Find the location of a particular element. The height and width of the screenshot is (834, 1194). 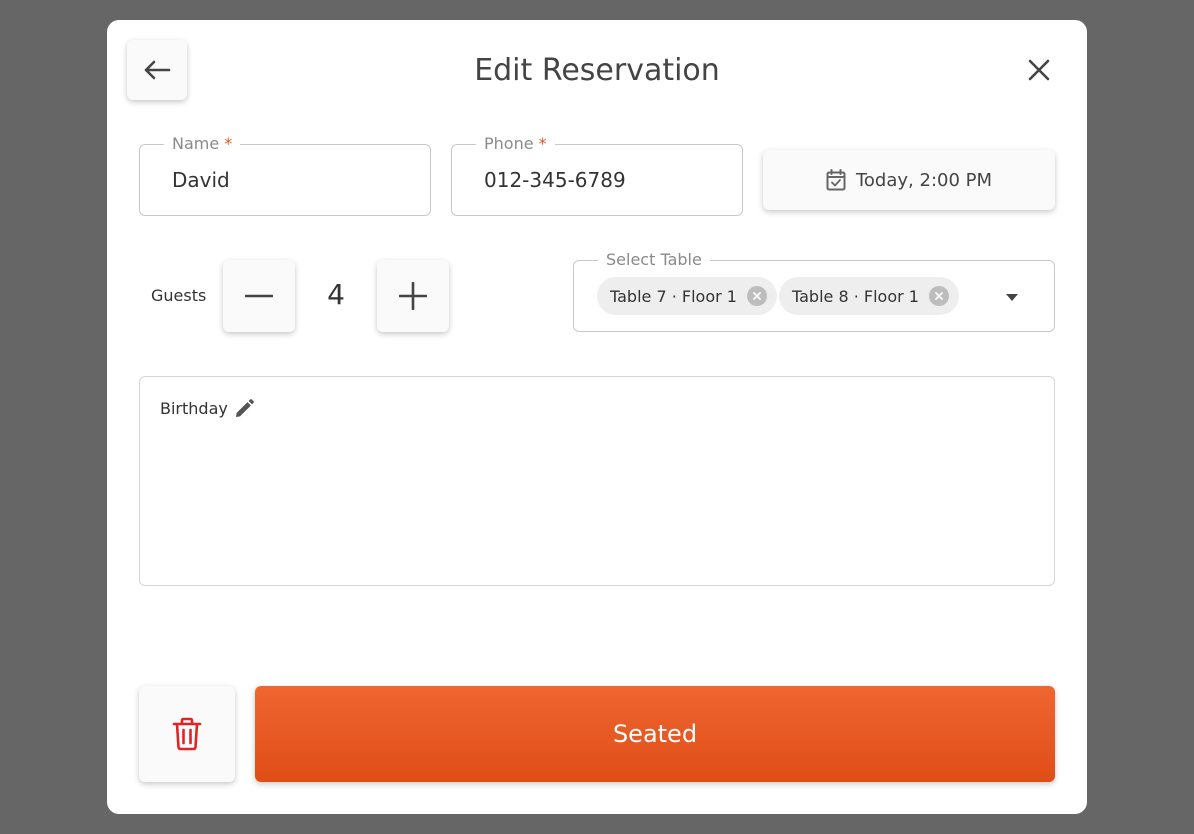

delete-button is located at coordinates (187, 734).